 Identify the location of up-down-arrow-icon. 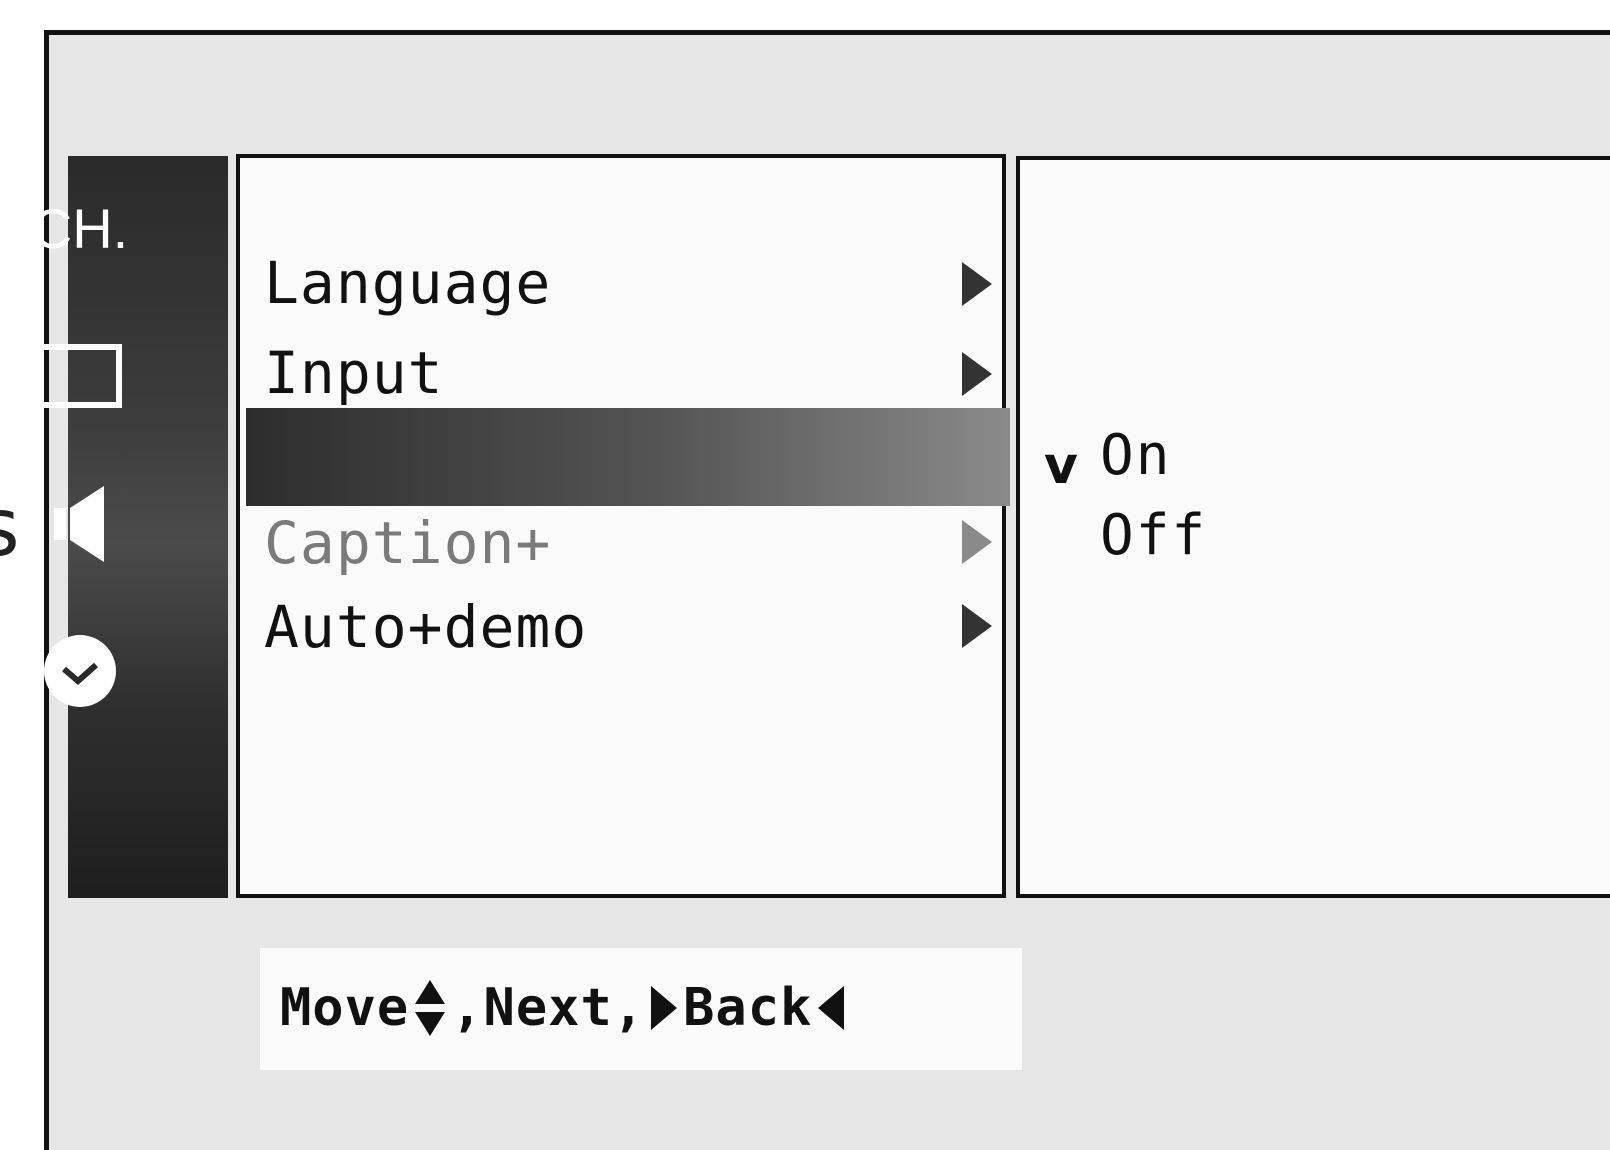
(430, 1008).